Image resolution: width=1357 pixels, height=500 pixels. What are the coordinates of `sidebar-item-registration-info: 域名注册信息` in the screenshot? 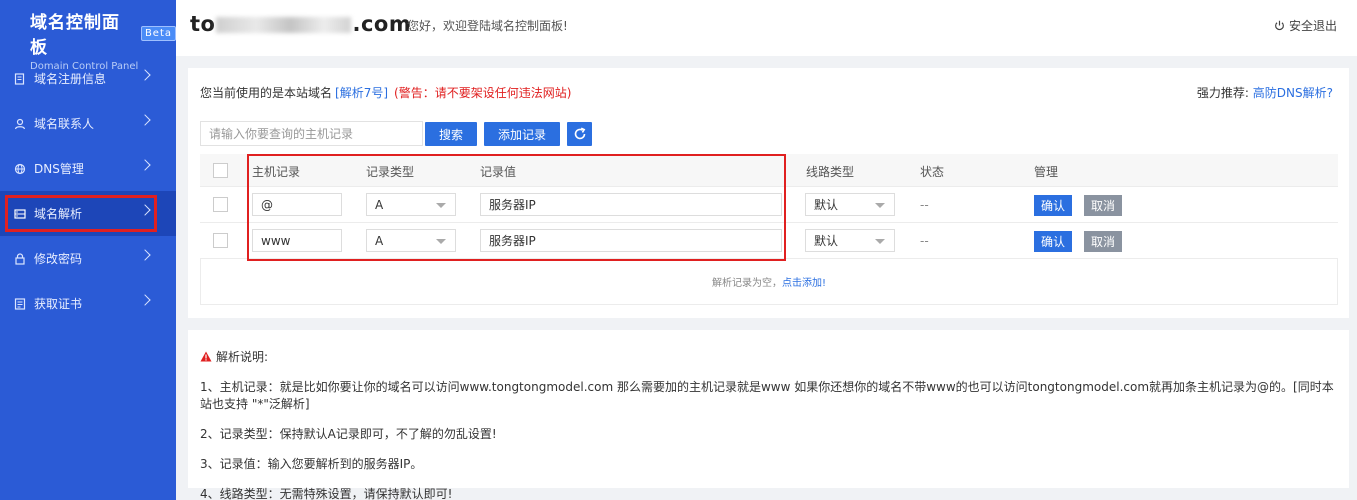 It's located at (88, 78).